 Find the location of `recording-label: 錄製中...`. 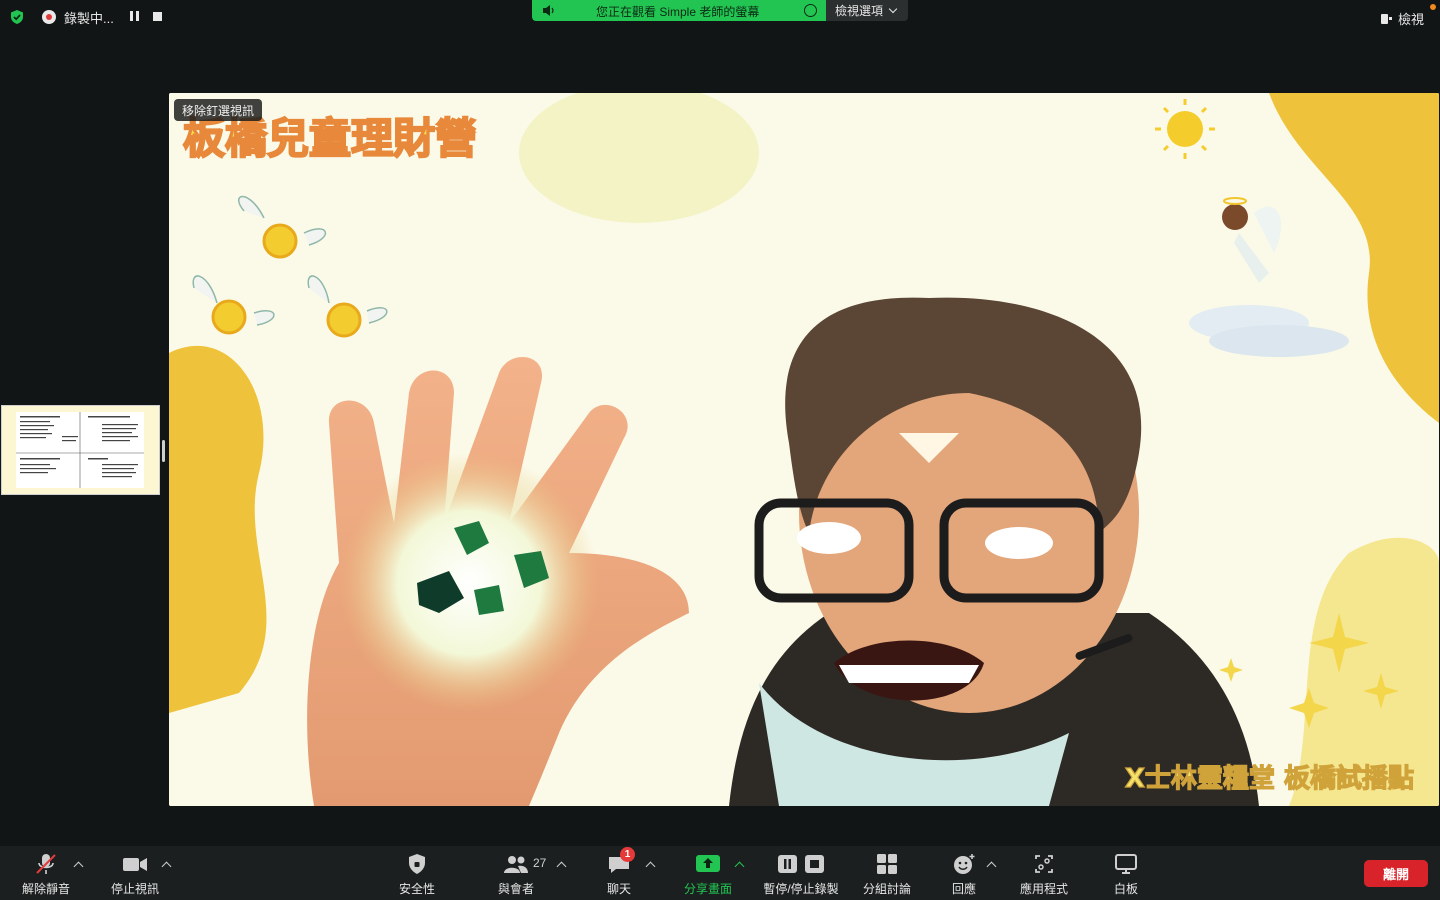

recording-label: 錄製中... is located at coordinates (89, 18).